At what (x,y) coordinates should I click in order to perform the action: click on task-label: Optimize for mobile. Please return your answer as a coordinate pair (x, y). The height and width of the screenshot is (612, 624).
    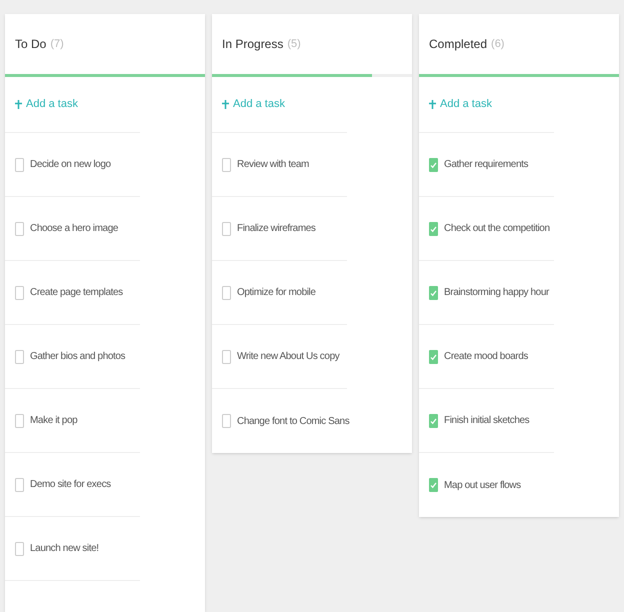
    Looking at the image, I should click on (276, 293).